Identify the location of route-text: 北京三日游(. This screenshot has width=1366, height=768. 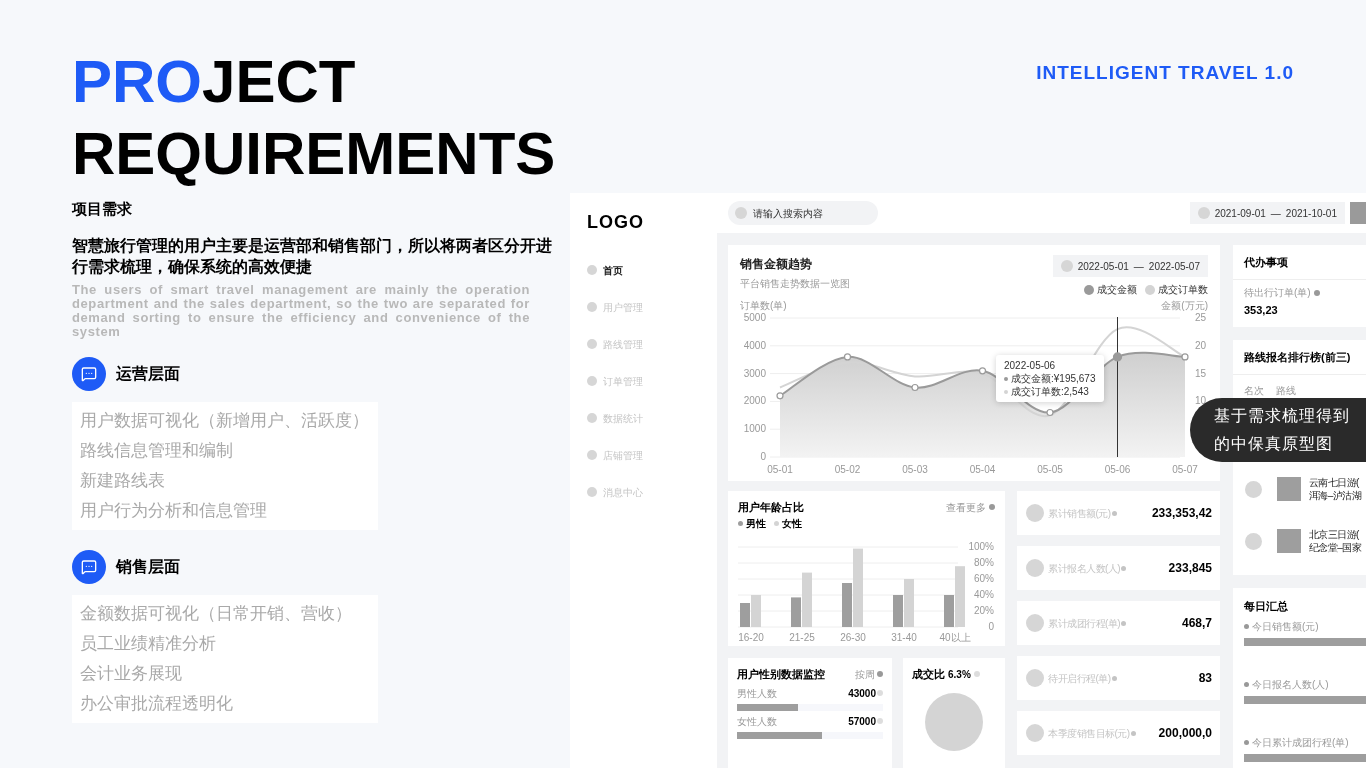
(1334, 534).